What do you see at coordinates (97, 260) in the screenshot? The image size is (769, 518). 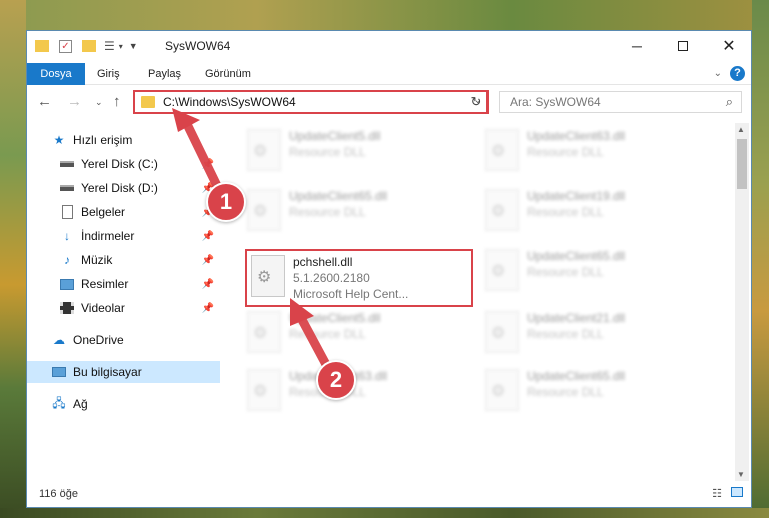 I see `sidebar-item-label: Müzik` at bounding box center [97, 260].